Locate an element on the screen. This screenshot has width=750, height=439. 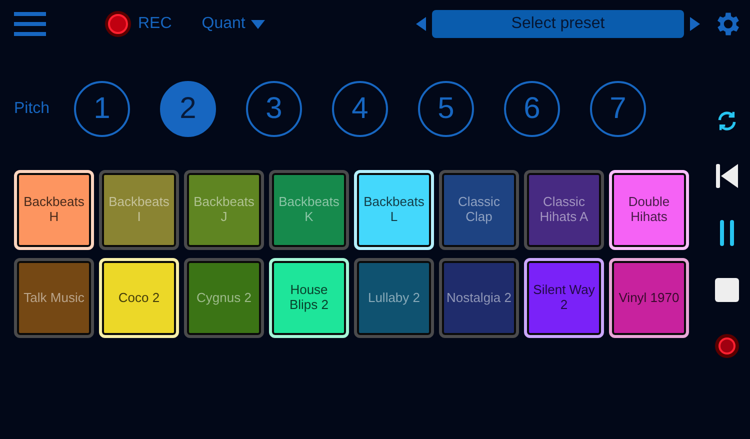
pitch-button: 1 is located at coordinates (102, 109).